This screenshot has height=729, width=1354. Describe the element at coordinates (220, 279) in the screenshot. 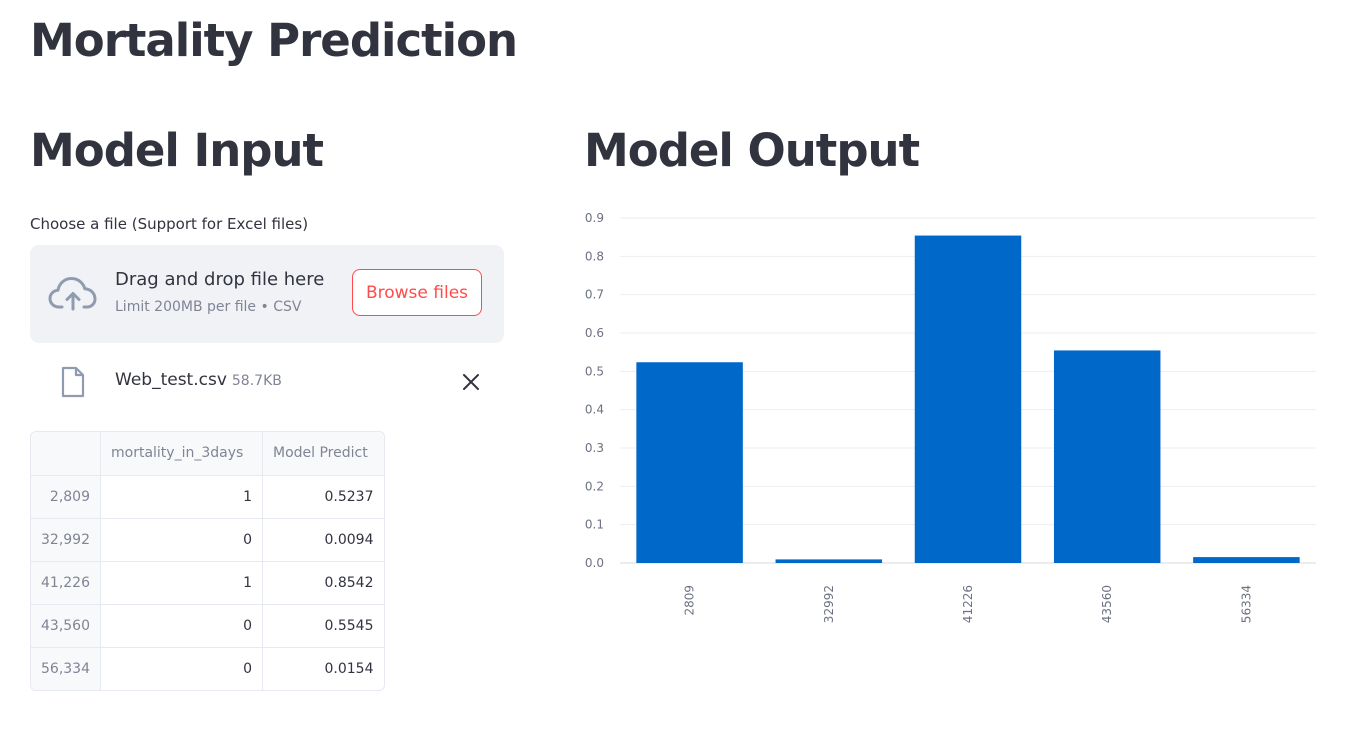

I see `dropzone-text: Drag and drop file here` at that location.